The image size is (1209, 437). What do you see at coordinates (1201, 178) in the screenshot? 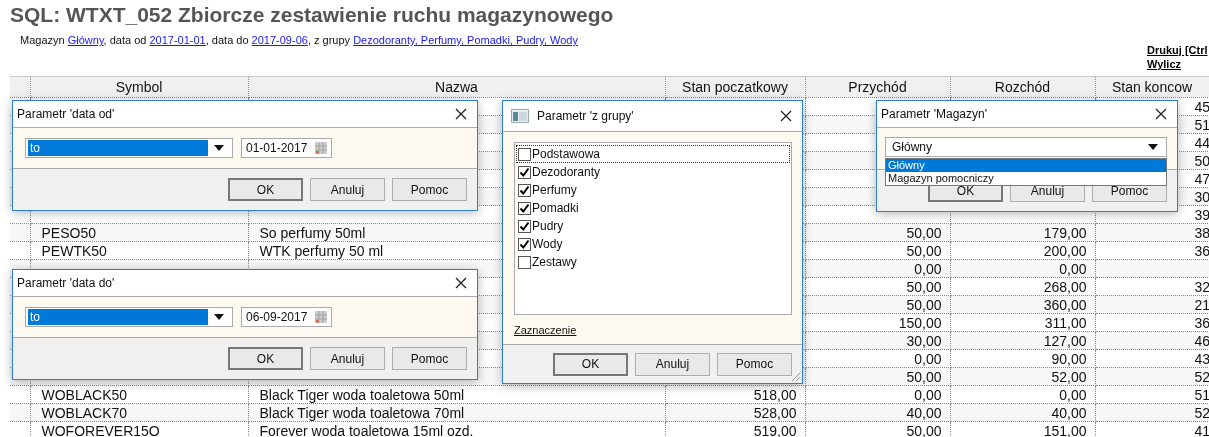
I see `table-cell: 47` at bounding box center [1201, 178].